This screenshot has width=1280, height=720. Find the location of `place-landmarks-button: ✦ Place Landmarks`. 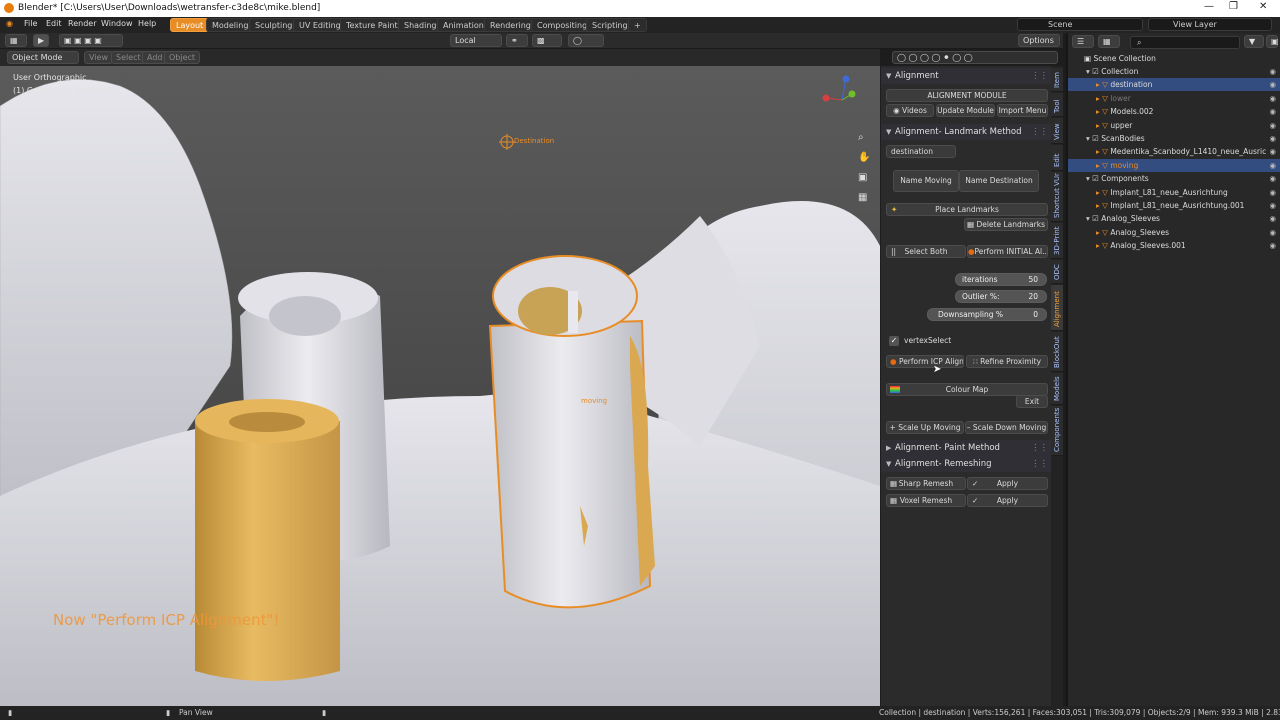

place-landmarks-button: ✦ Place Landmarks is located at coordinates (967, 209).